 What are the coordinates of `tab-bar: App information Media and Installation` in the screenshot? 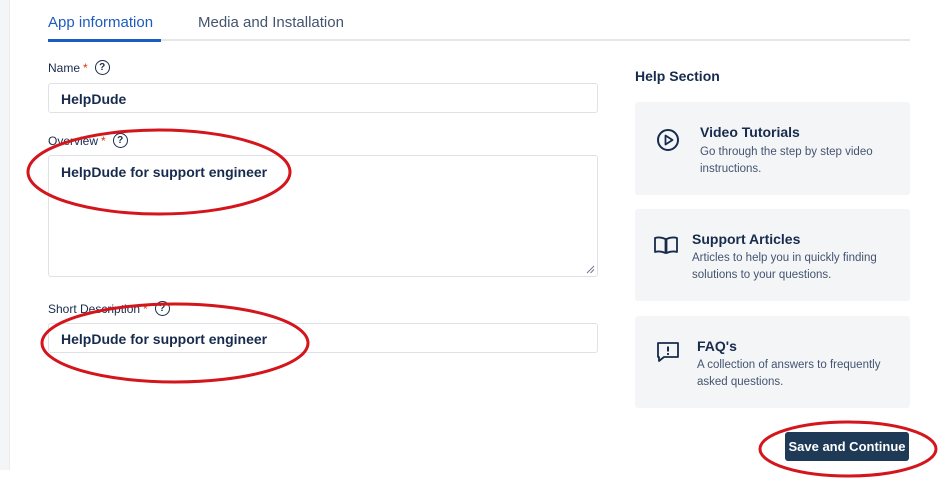 It's located at (479, 21).